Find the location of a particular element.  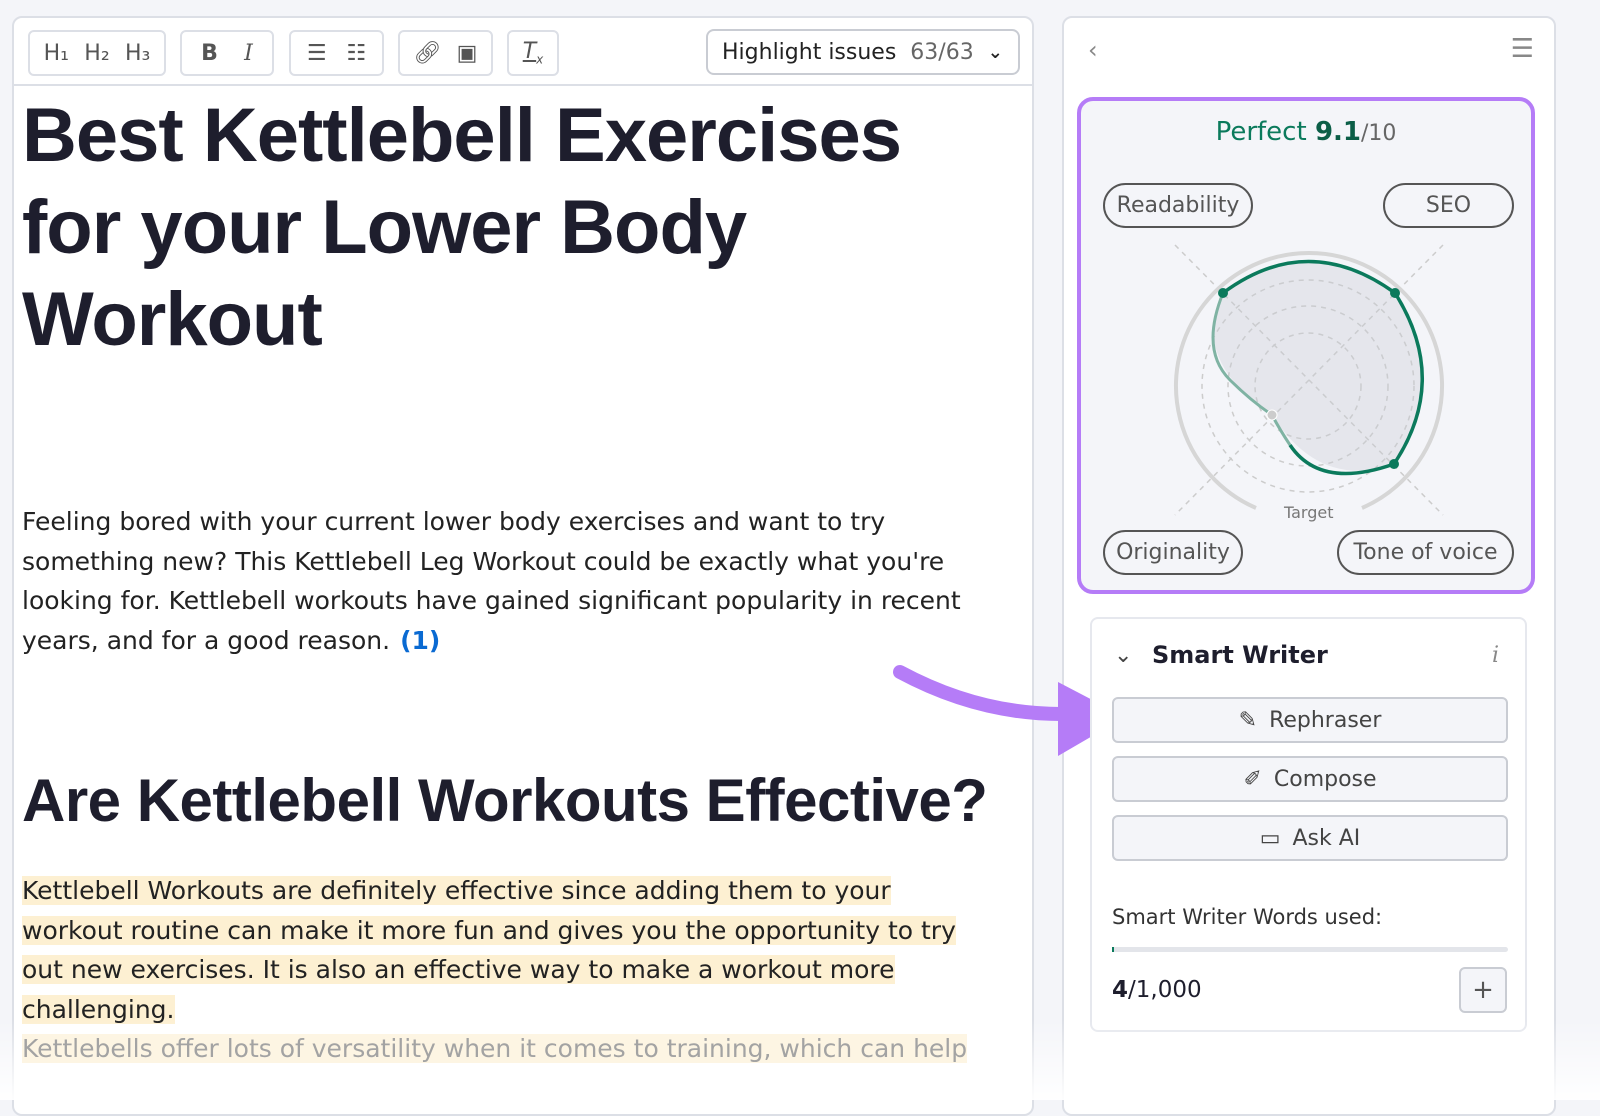

compose-button: ✐ Compose is located at coordinates (1310, 779).